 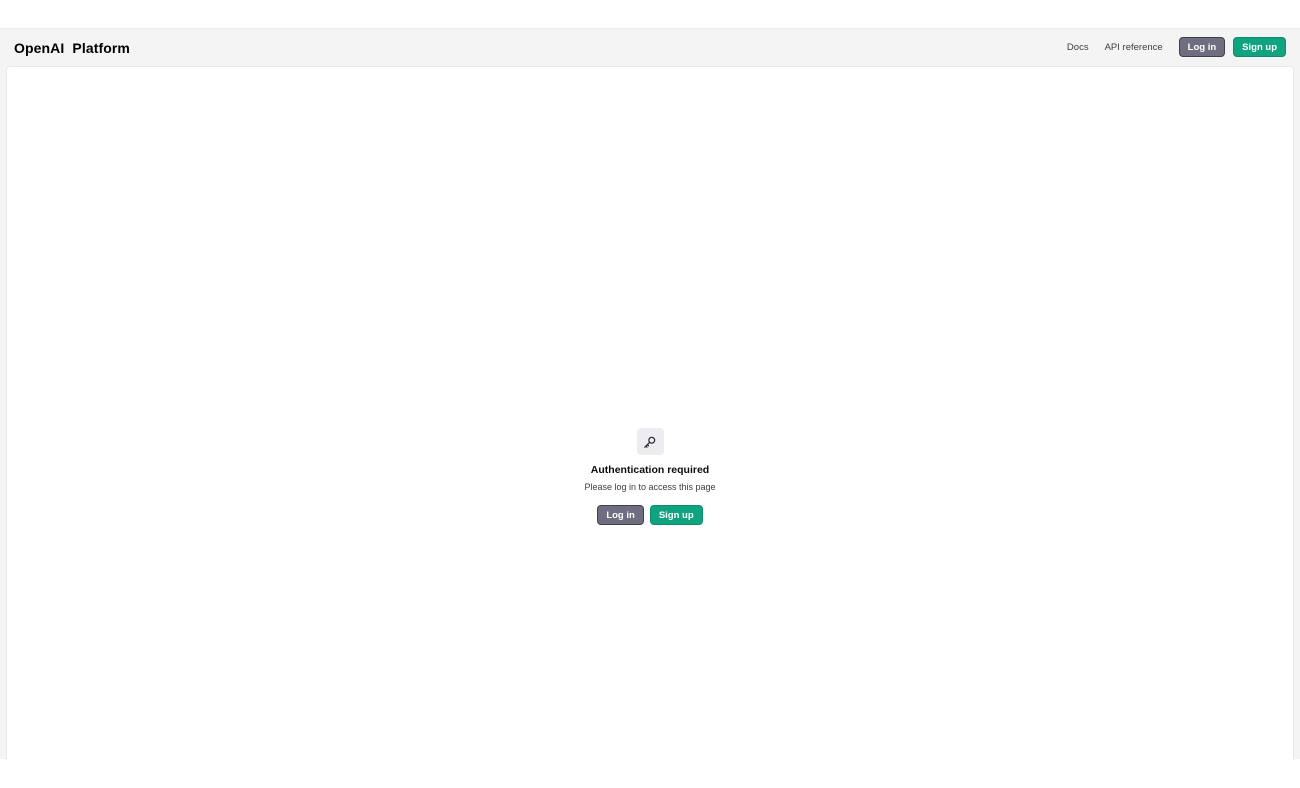 What do you see at coordinates (650, 487) in the screenshot?
I see `auth-subtitle: Please log in to access this page` at bounding box center [650, 487].